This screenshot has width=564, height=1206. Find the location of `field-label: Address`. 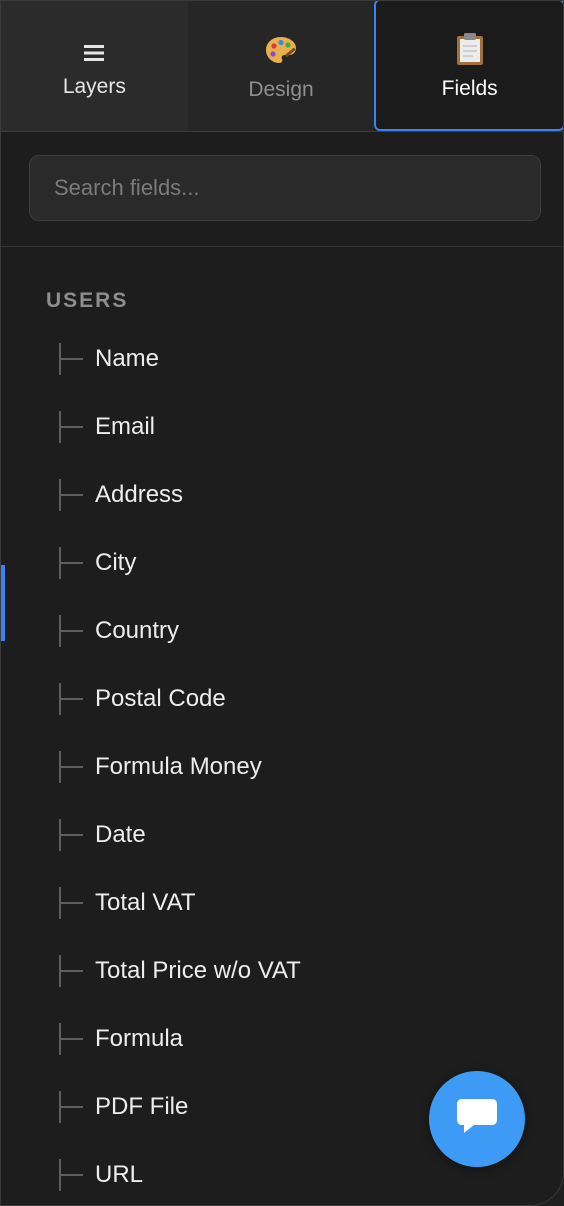

field-label: Address is located at coordinates (139, 494).